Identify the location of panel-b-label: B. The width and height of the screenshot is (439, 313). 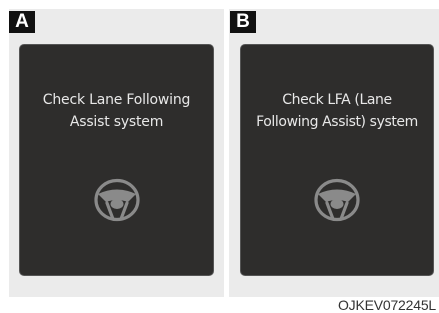
(243, 22).